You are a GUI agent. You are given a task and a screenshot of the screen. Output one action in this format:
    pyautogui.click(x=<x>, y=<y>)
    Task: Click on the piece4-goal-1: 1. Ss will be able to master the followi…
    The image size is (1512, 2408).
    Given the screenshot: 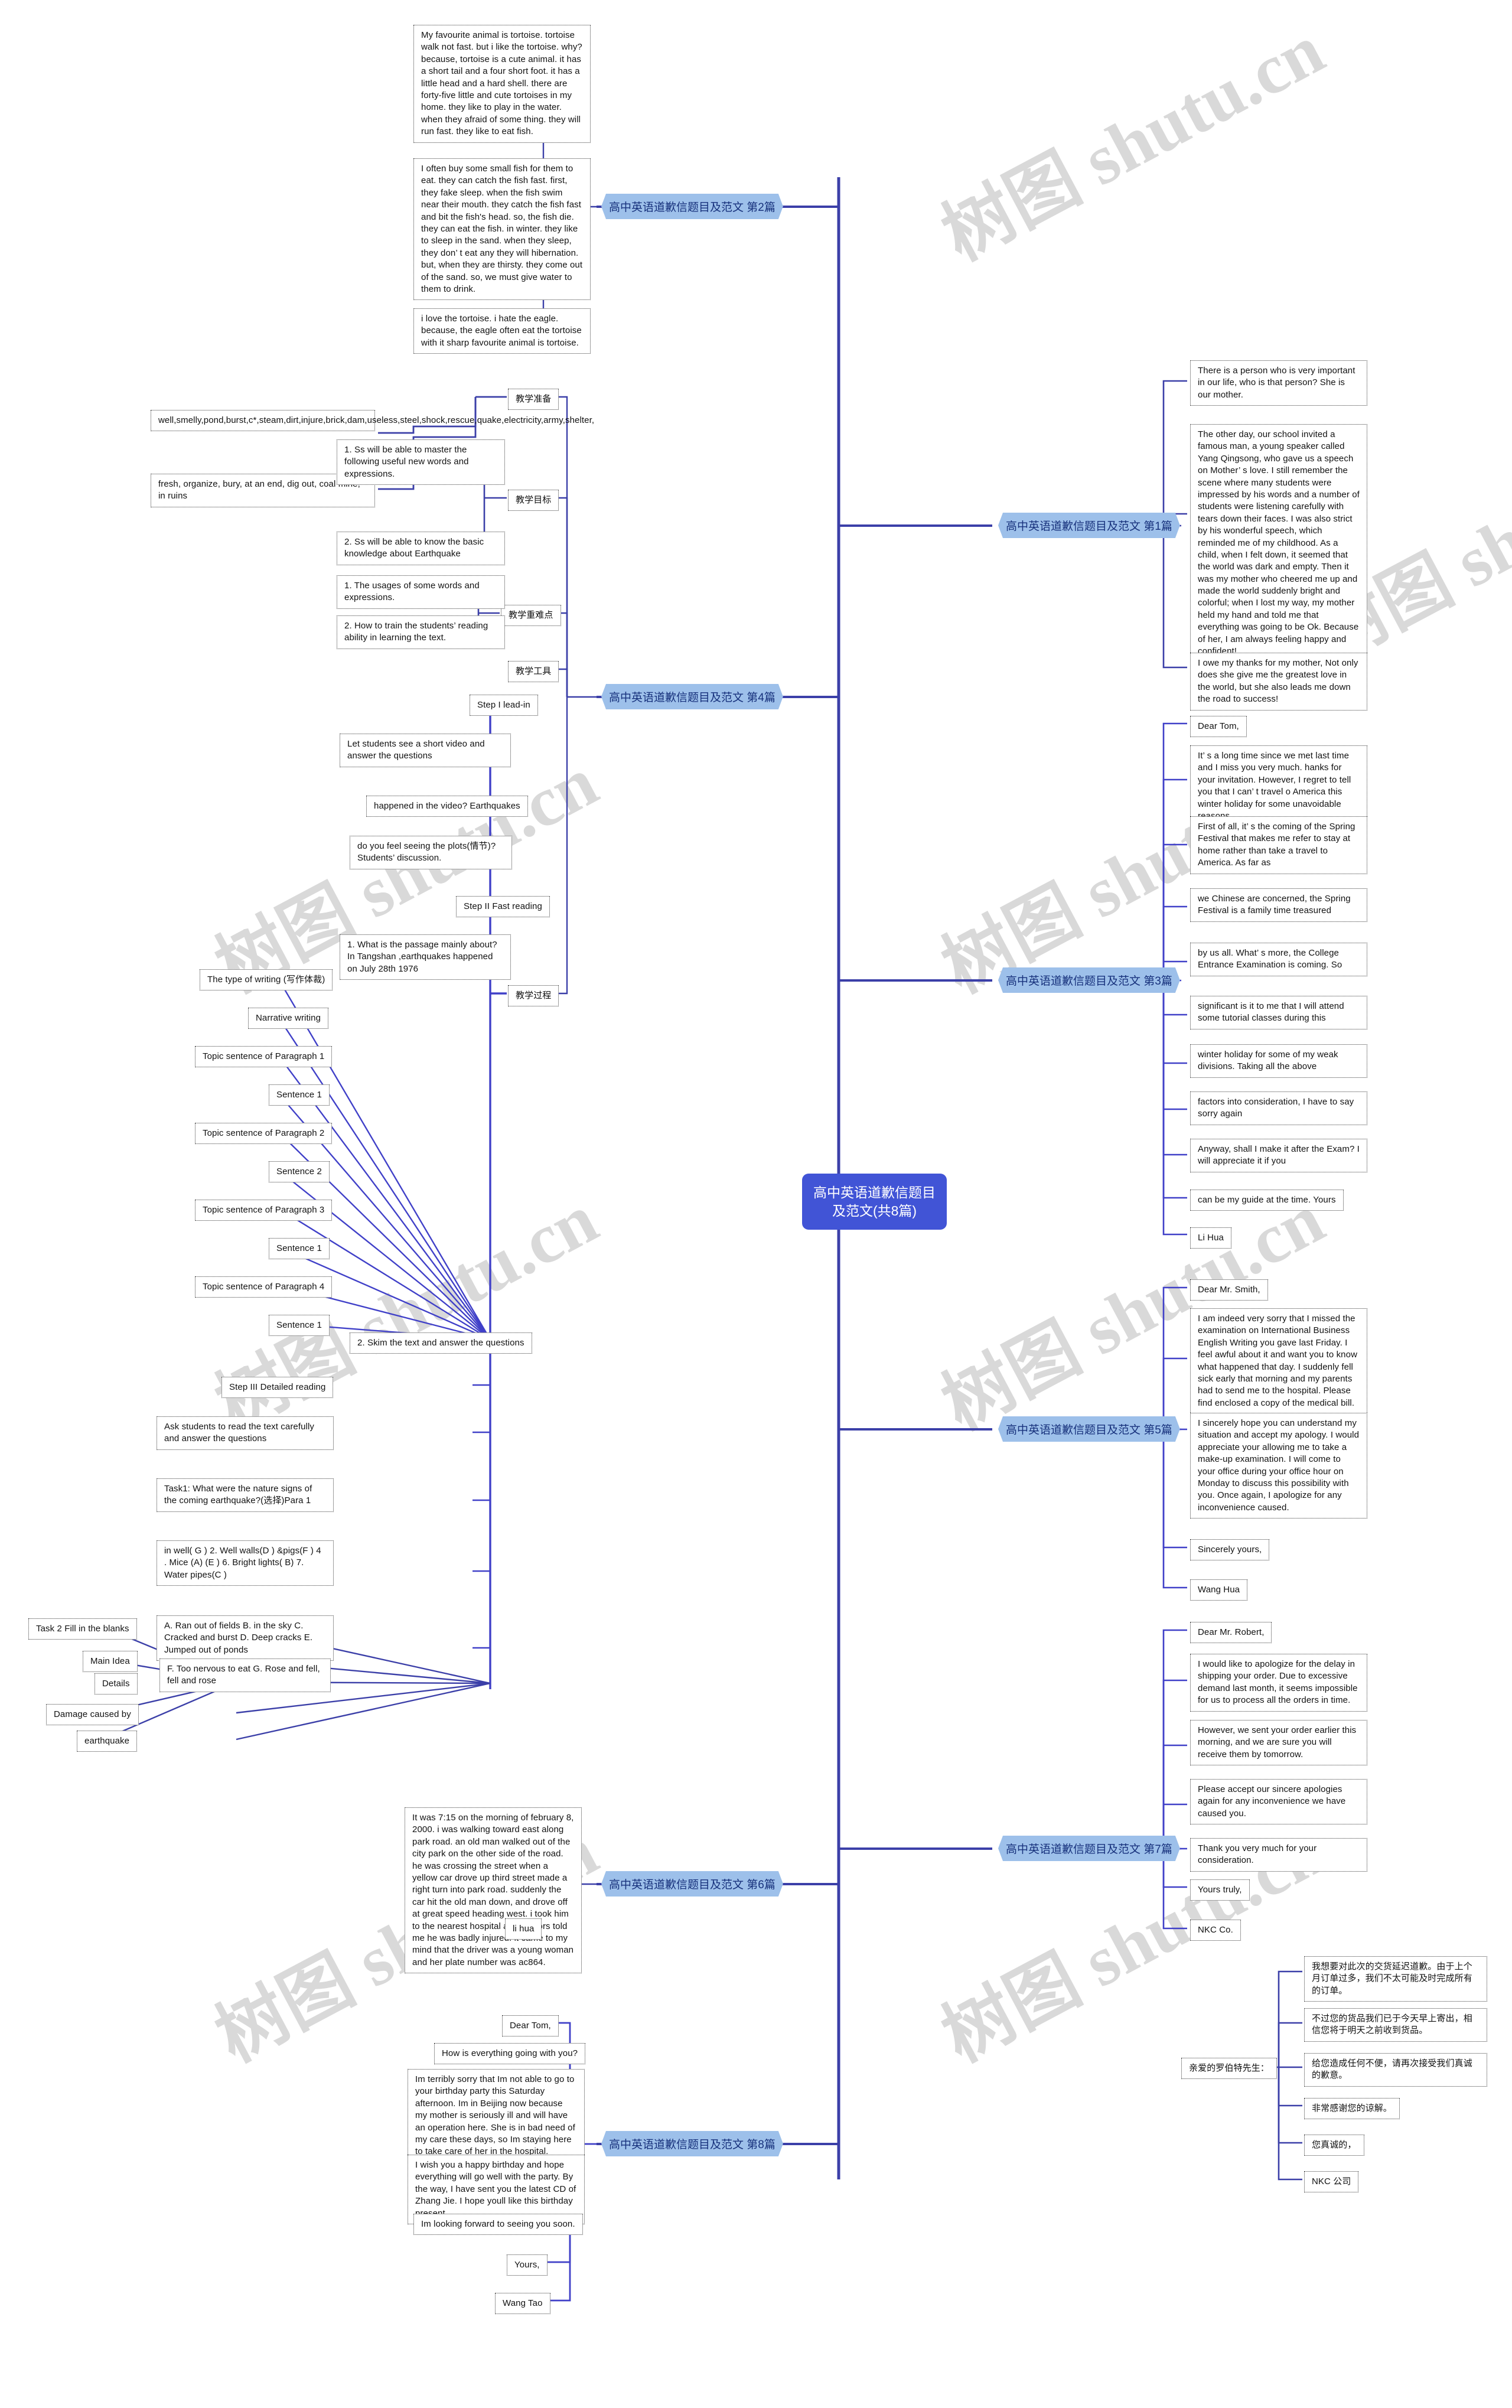 What is the action you would take?
    pyautogui.click(x=421, y=462)
    